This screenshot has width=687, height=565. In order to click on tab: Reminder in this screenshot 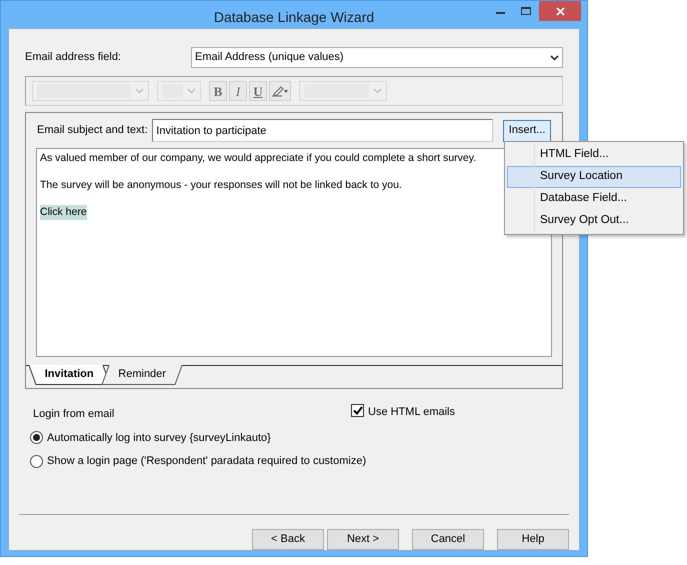, I will do `click(141, 375)`.